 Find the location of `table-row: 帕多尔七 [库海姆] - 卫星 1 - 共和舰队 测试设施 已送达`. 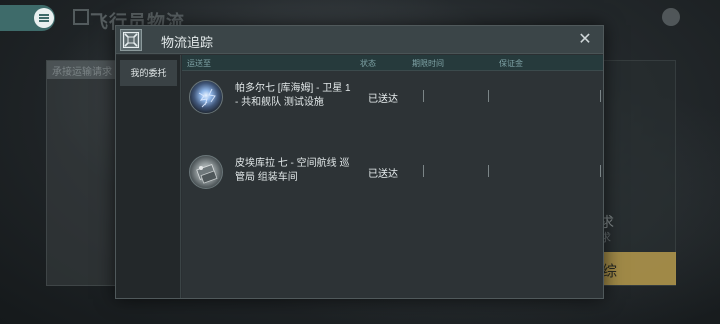

table-row: 帕多尔七 [库海姆] - 卫星 1 - 共和舰队 测试设施 已送达 is located at coordinates (392, 97).